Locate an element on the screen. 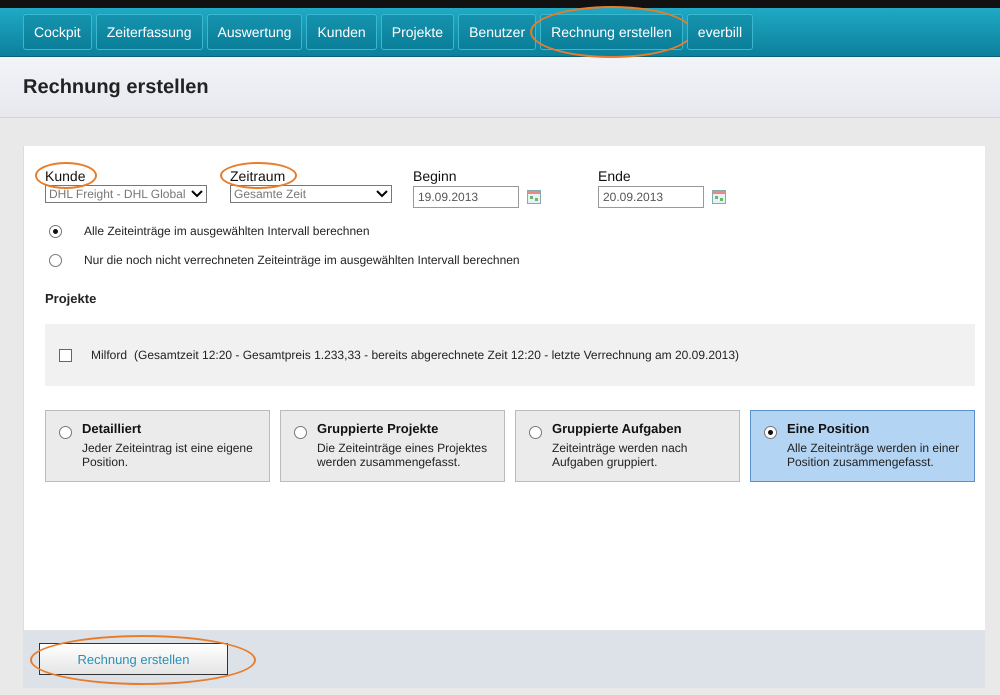 This screenshot has width=1000, height=695. option-title: Eine Position is located at coordinates (828, 428).